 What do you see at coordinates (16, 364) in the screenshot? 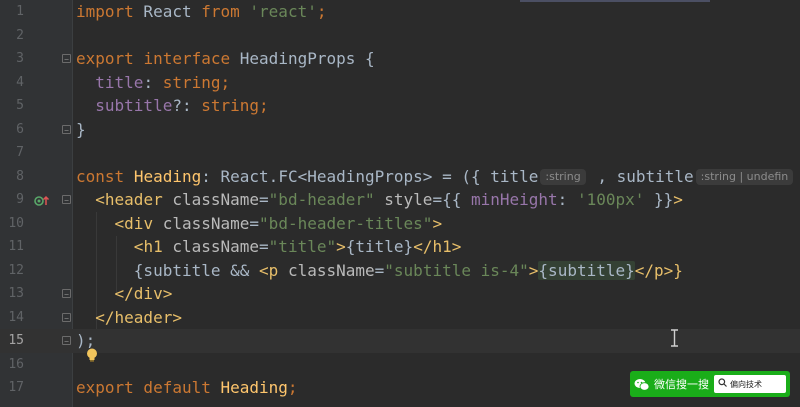
I see `line-number: 16` at bounding box center [16, 364].